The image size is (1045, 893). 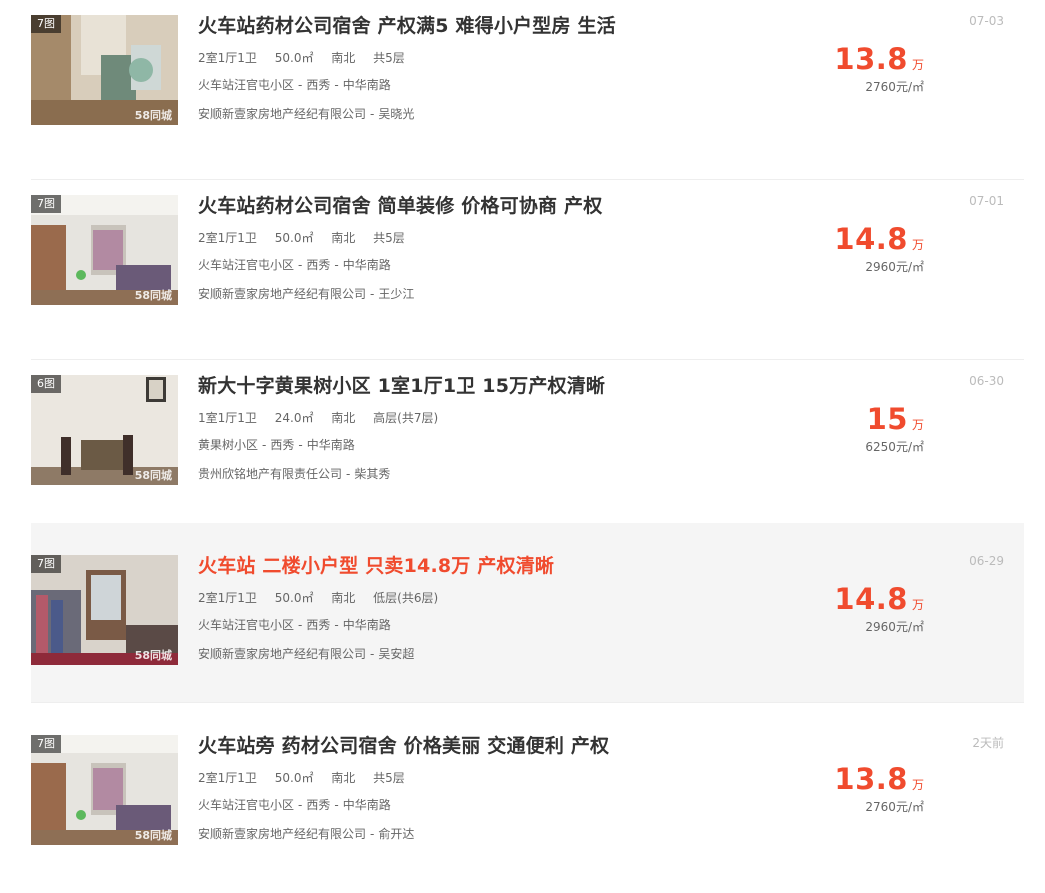 What do you see at coordinates (871, 239) in the screenshot?
I see `price-value: 14.8` at bounding box center [871, 239].